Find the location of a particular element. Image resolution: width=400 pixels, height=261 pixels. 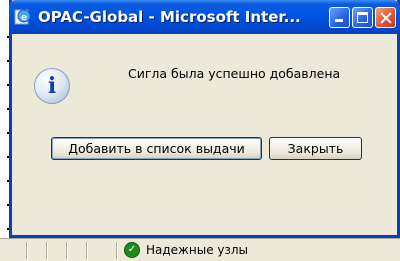

minimize-button is located at coordinates (339, 17).